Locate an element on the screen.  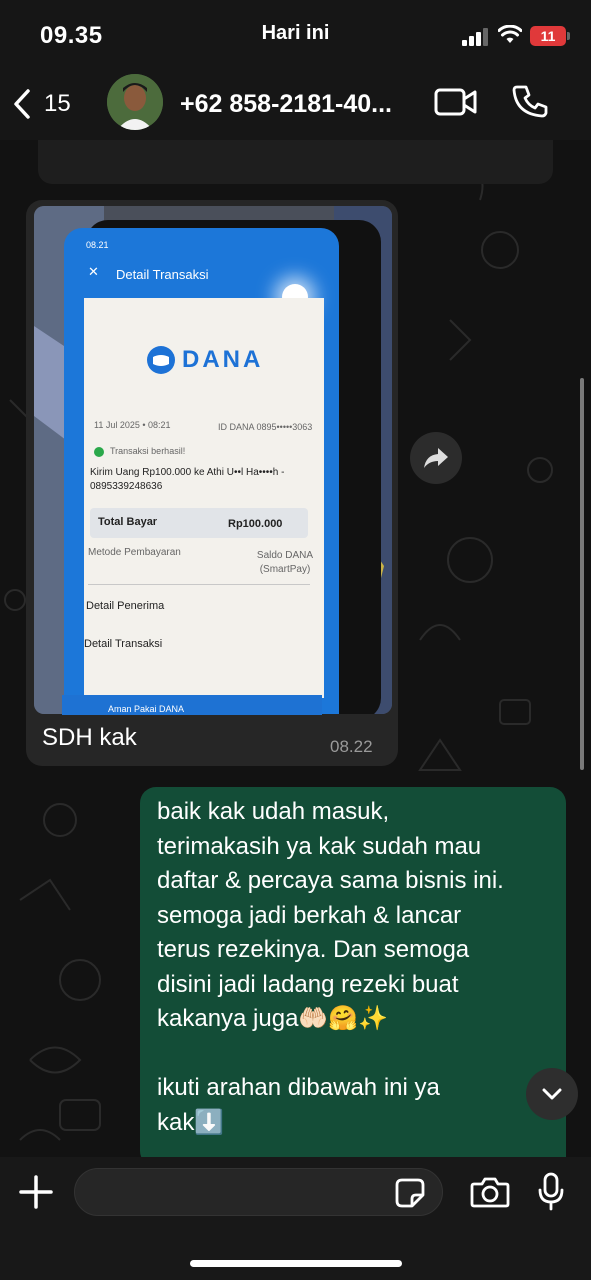
message-input is located at coordinates (258, 1192).